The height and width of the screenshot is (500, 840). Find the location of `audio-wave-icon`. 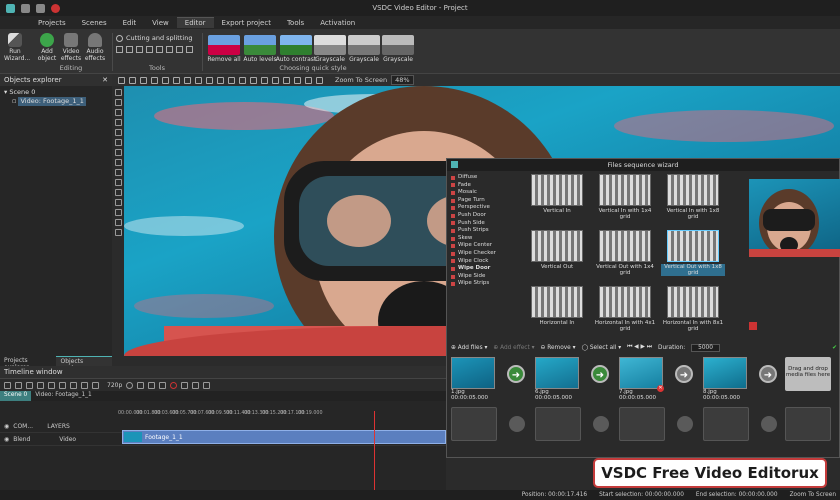

audio-wave-icon is located at coordinates (95, 385).